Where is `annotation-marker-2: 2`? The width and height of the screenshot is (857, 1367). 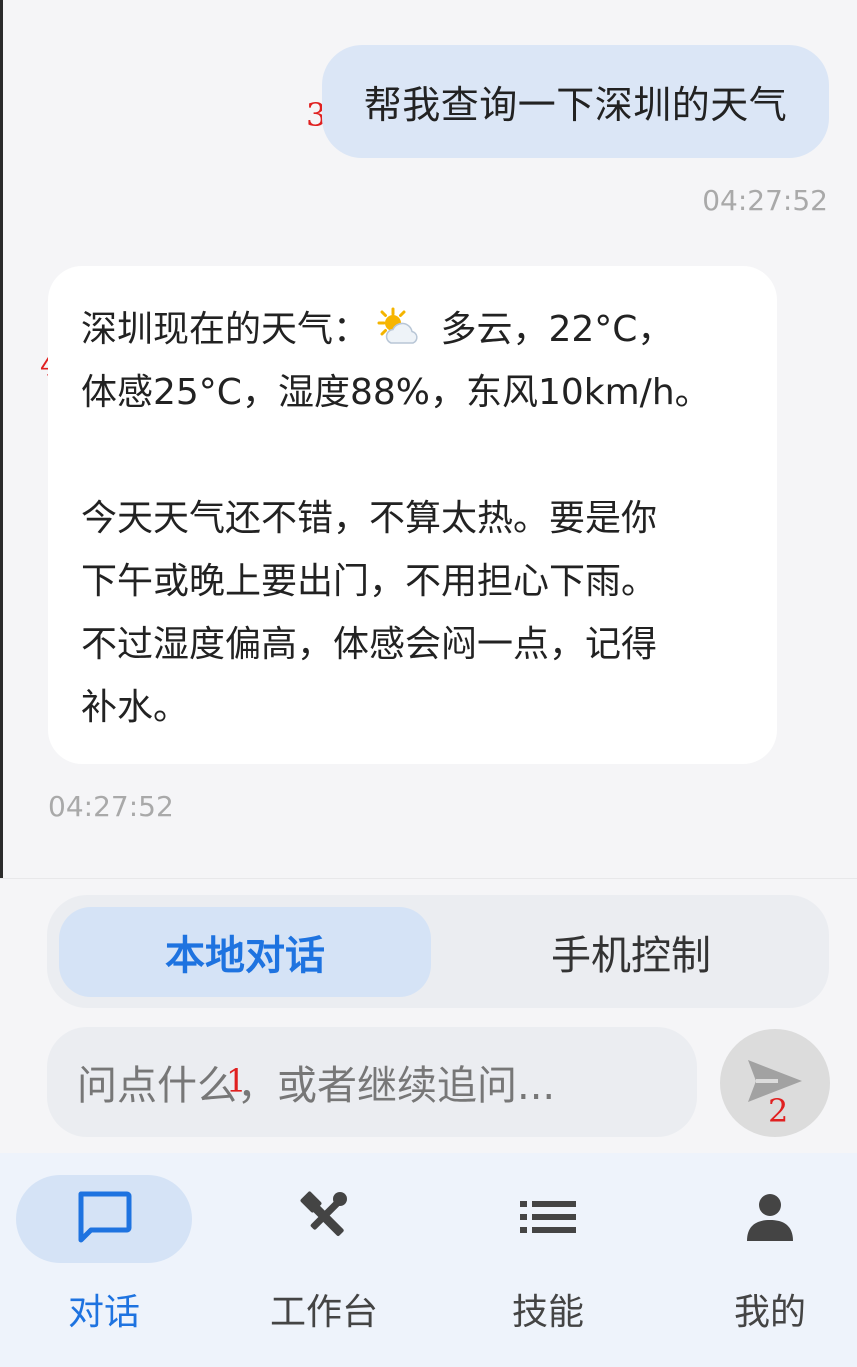 annotation-marker-2: 2 is located at coordinates (778, 1111).